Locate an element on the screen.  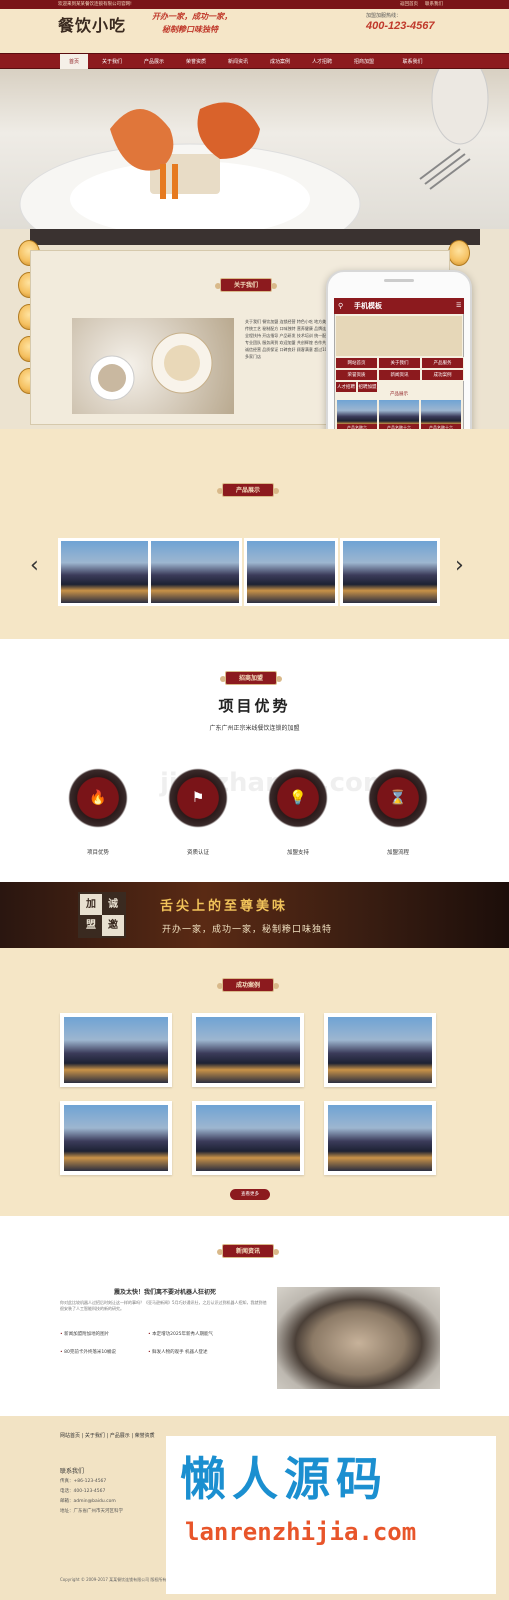
advantages-title: 项目优势 is located at coordinates (254, 706).